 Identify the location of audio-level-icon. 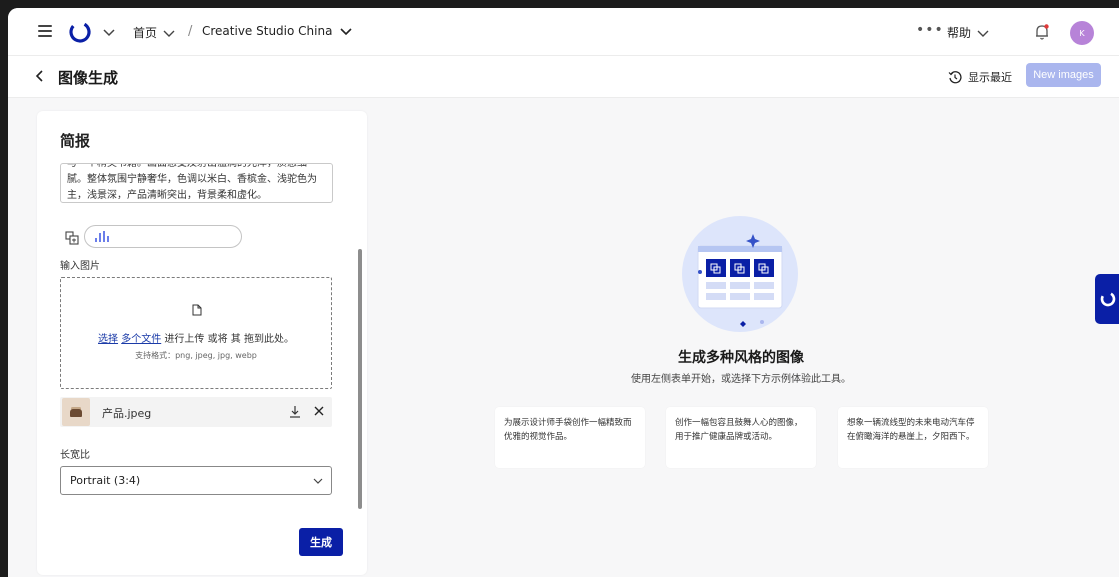
(102, 236).